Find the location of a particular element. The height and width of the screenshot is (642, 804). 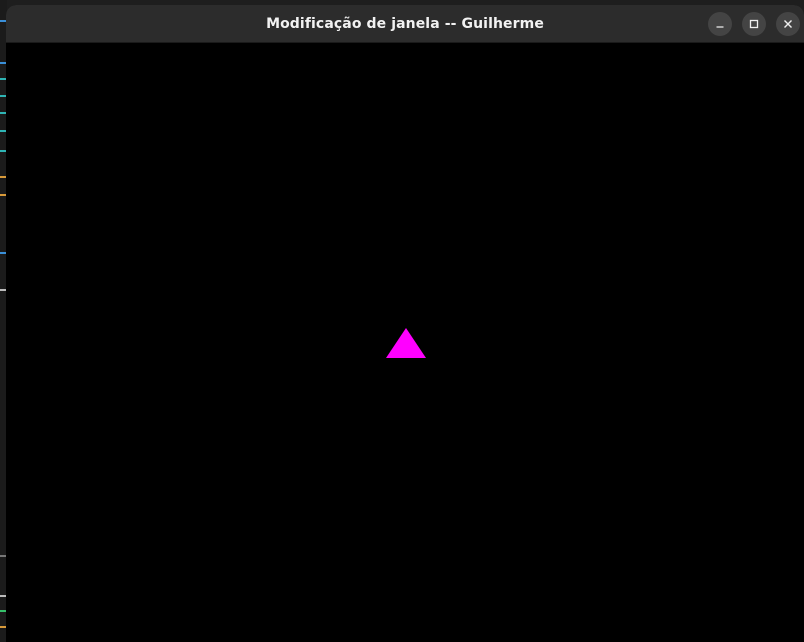

title-bar: Modificação de janela -- Guilherme is located at coordinates (405, 24).